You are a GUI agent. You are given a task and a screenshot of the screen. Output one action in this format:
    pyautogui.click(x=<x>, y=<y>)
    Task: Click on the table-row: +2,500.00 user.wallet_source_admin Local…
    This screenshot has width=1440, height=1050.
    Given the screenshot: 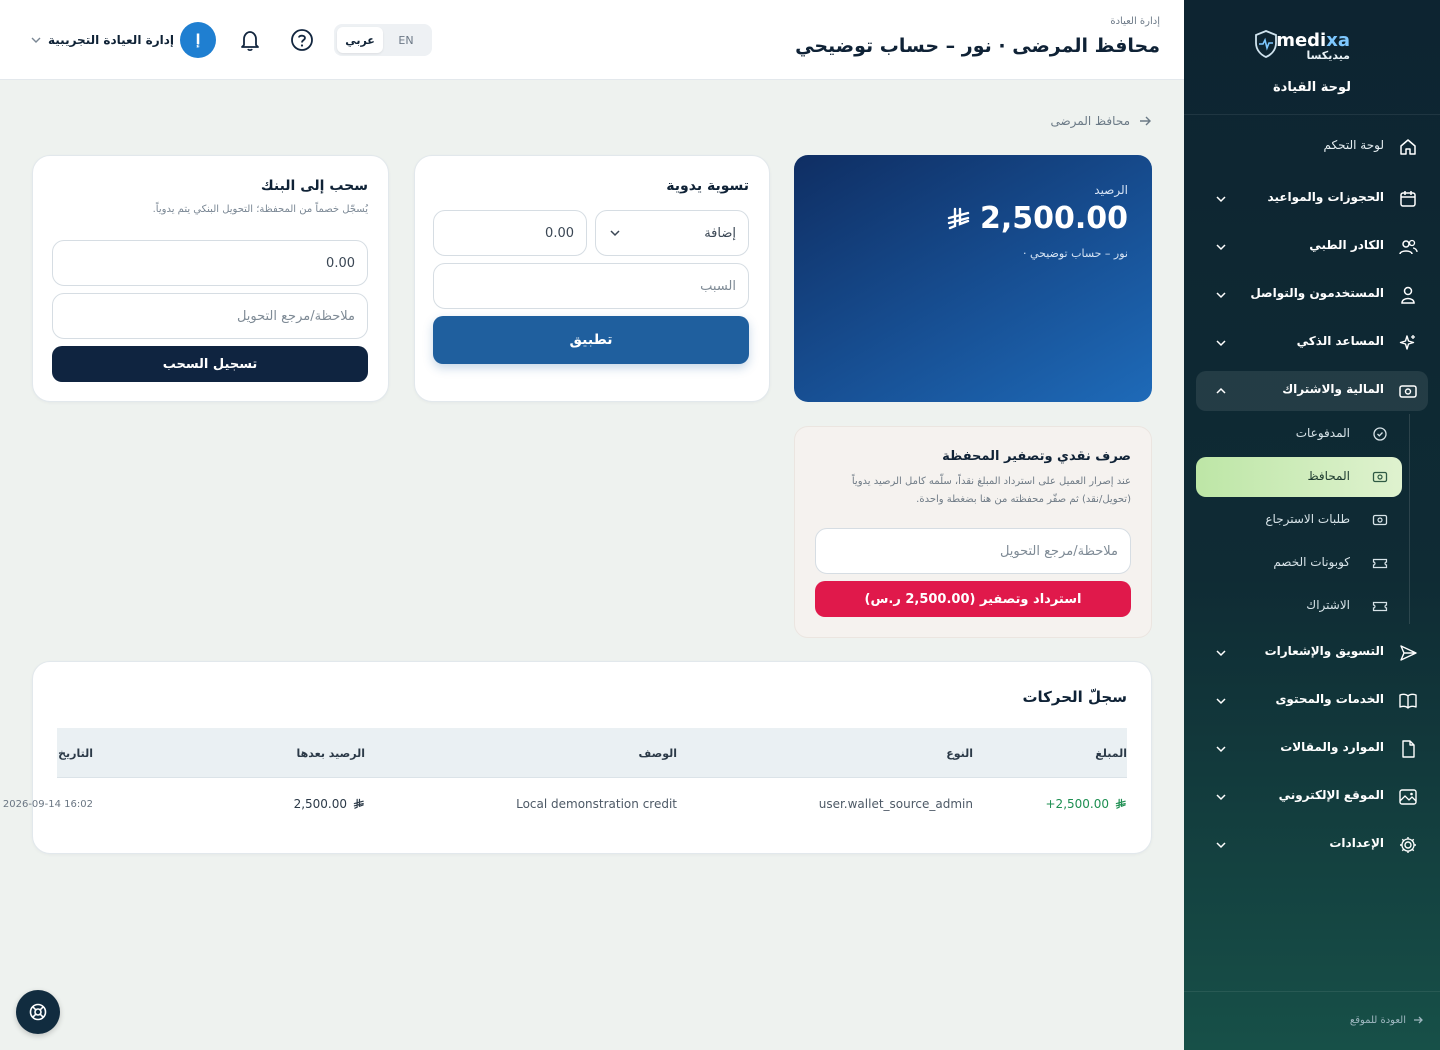 What is the action you would take?
    pyautogui.click(x=565, y=804)
    